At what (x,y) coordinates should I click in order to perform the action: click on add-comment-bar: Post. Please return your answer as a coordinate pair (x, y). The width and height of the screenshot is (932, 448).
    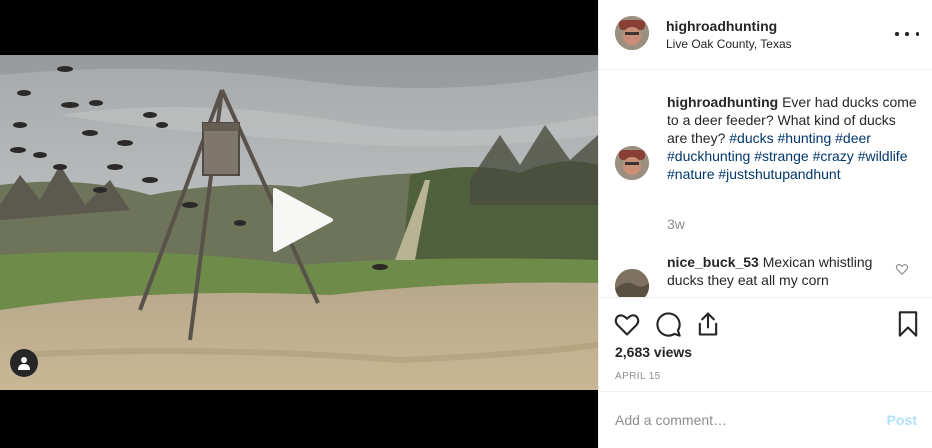
    Looking at the image, I should click on (765, 419).